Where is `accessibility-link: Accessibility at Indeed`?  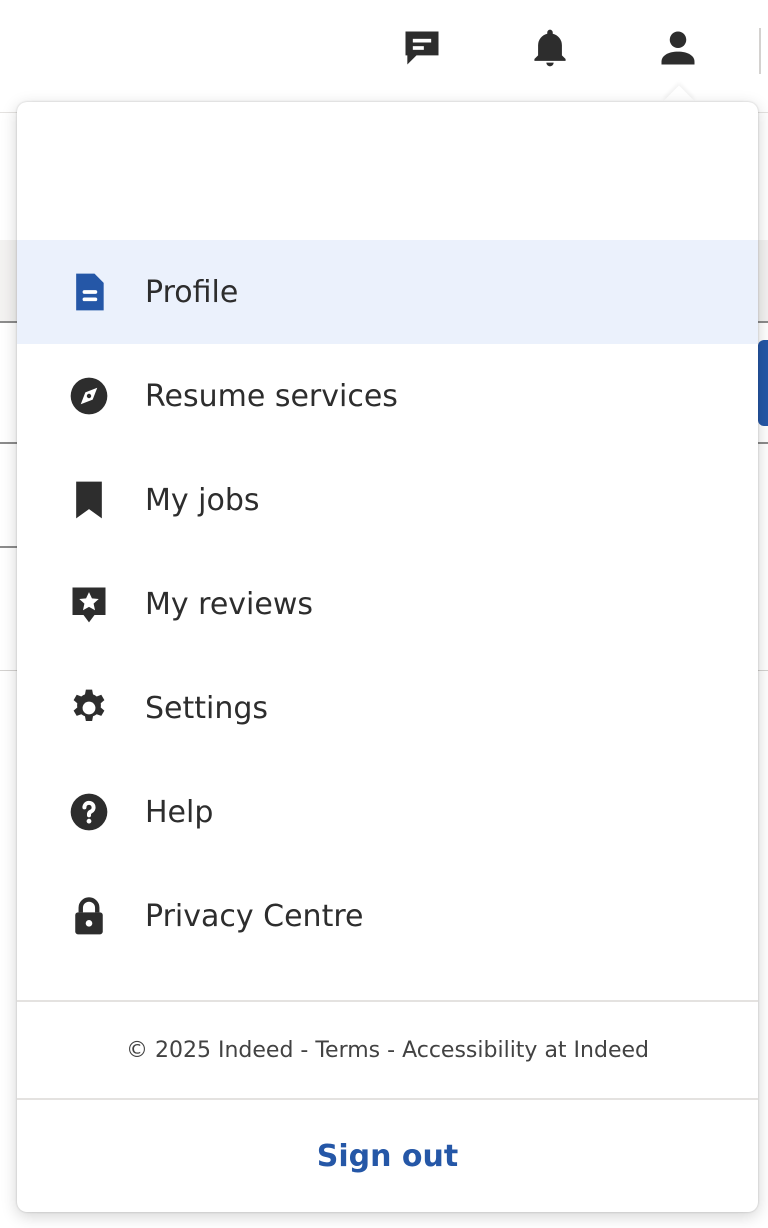
accessibility-link: Accessibility at Indeed is located at coordinates (525, 1050).